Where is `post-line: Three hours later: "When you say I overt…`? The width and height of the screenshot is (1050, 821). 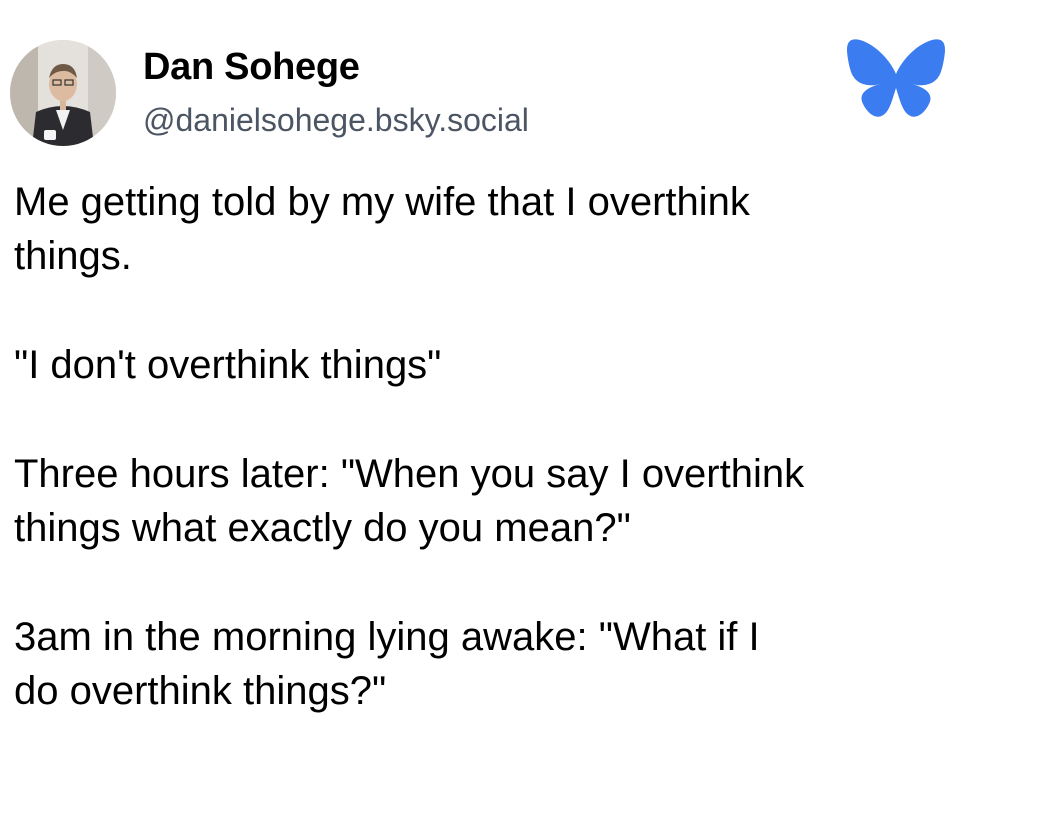
post-line: Three hours later: "When you say I overt… is located at coordinates (409, 474).